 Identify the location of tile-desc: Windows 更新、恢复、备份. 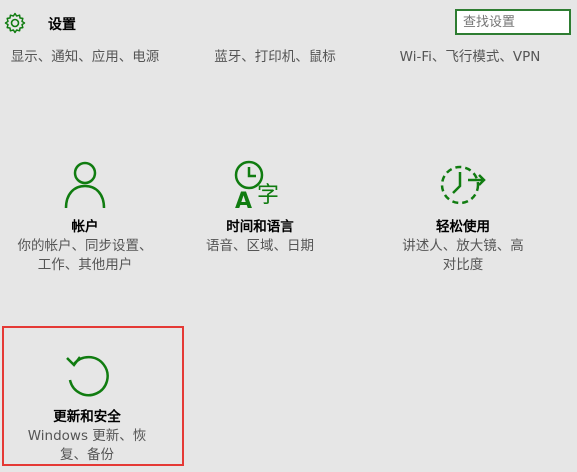
(87, 445).